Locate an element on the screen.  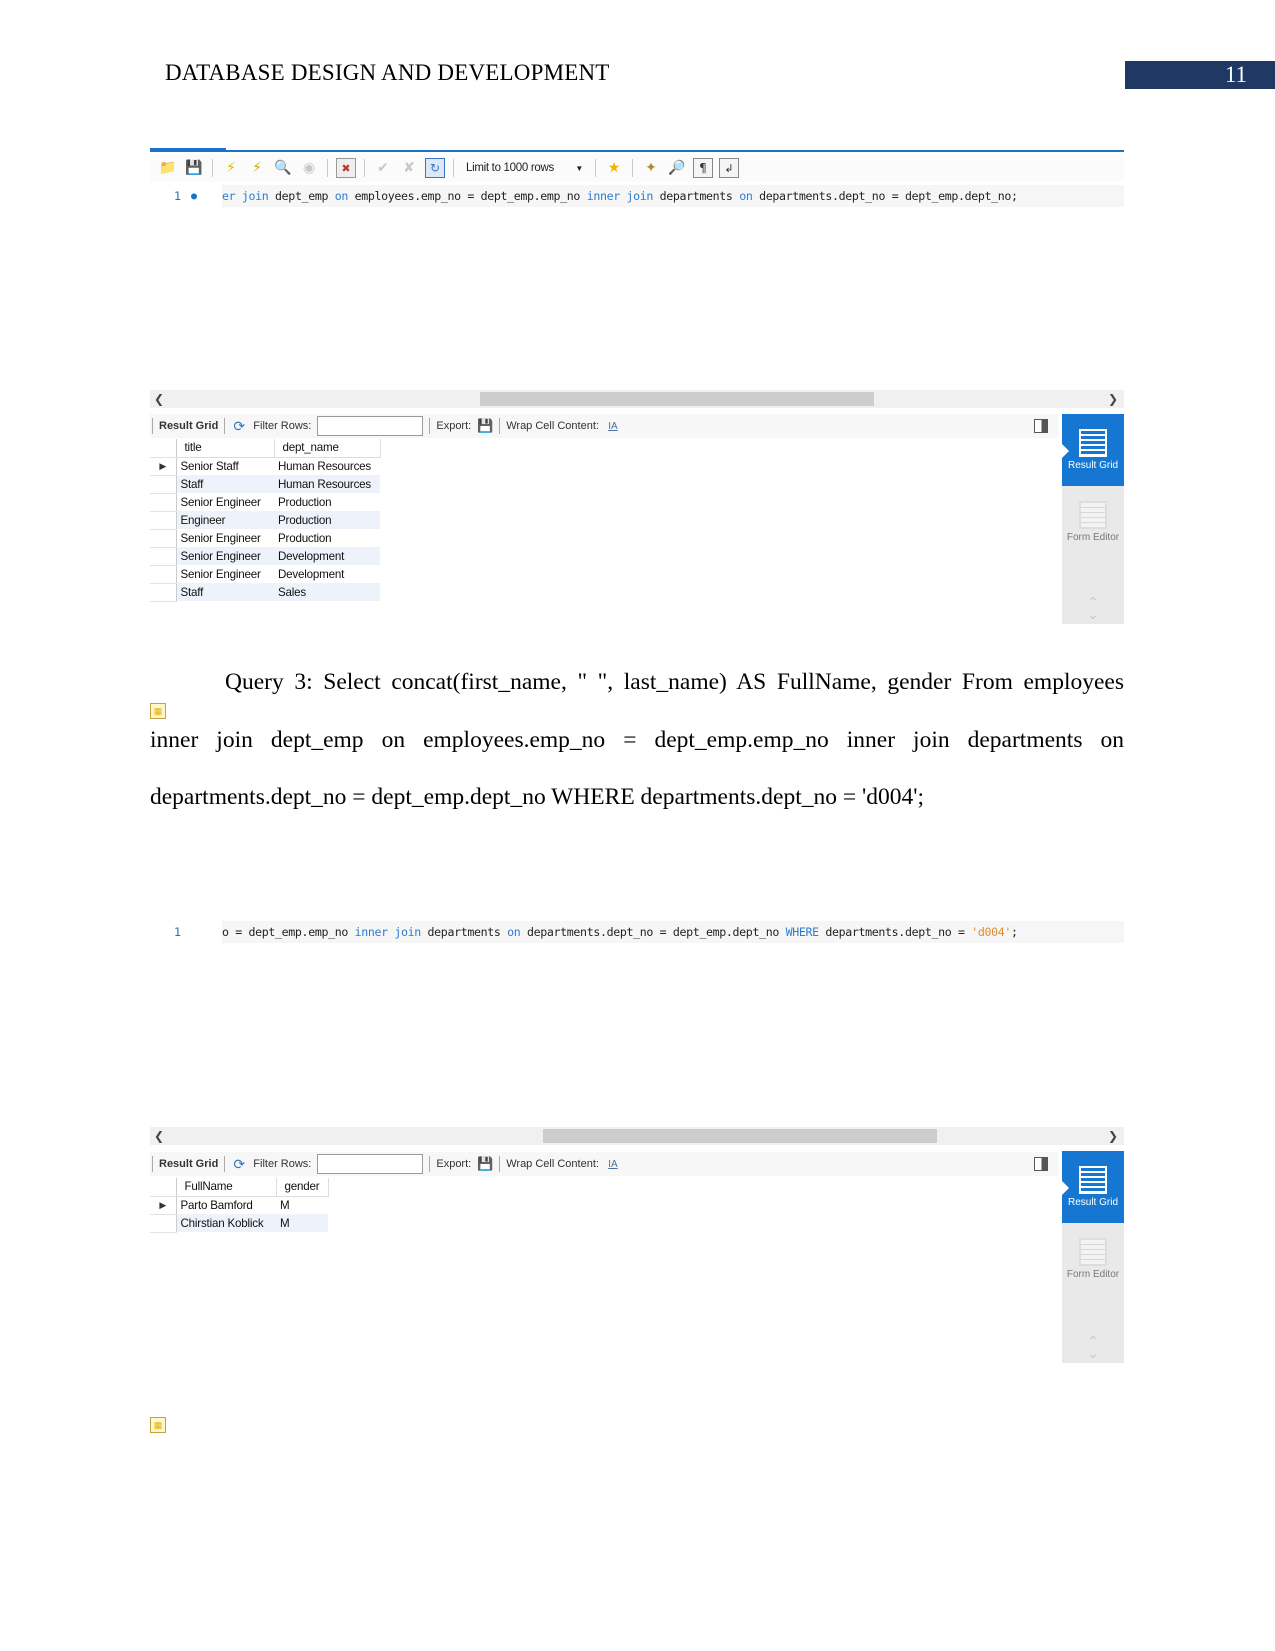
bookmark-icon: ★ is located at coordinates (614, 168).